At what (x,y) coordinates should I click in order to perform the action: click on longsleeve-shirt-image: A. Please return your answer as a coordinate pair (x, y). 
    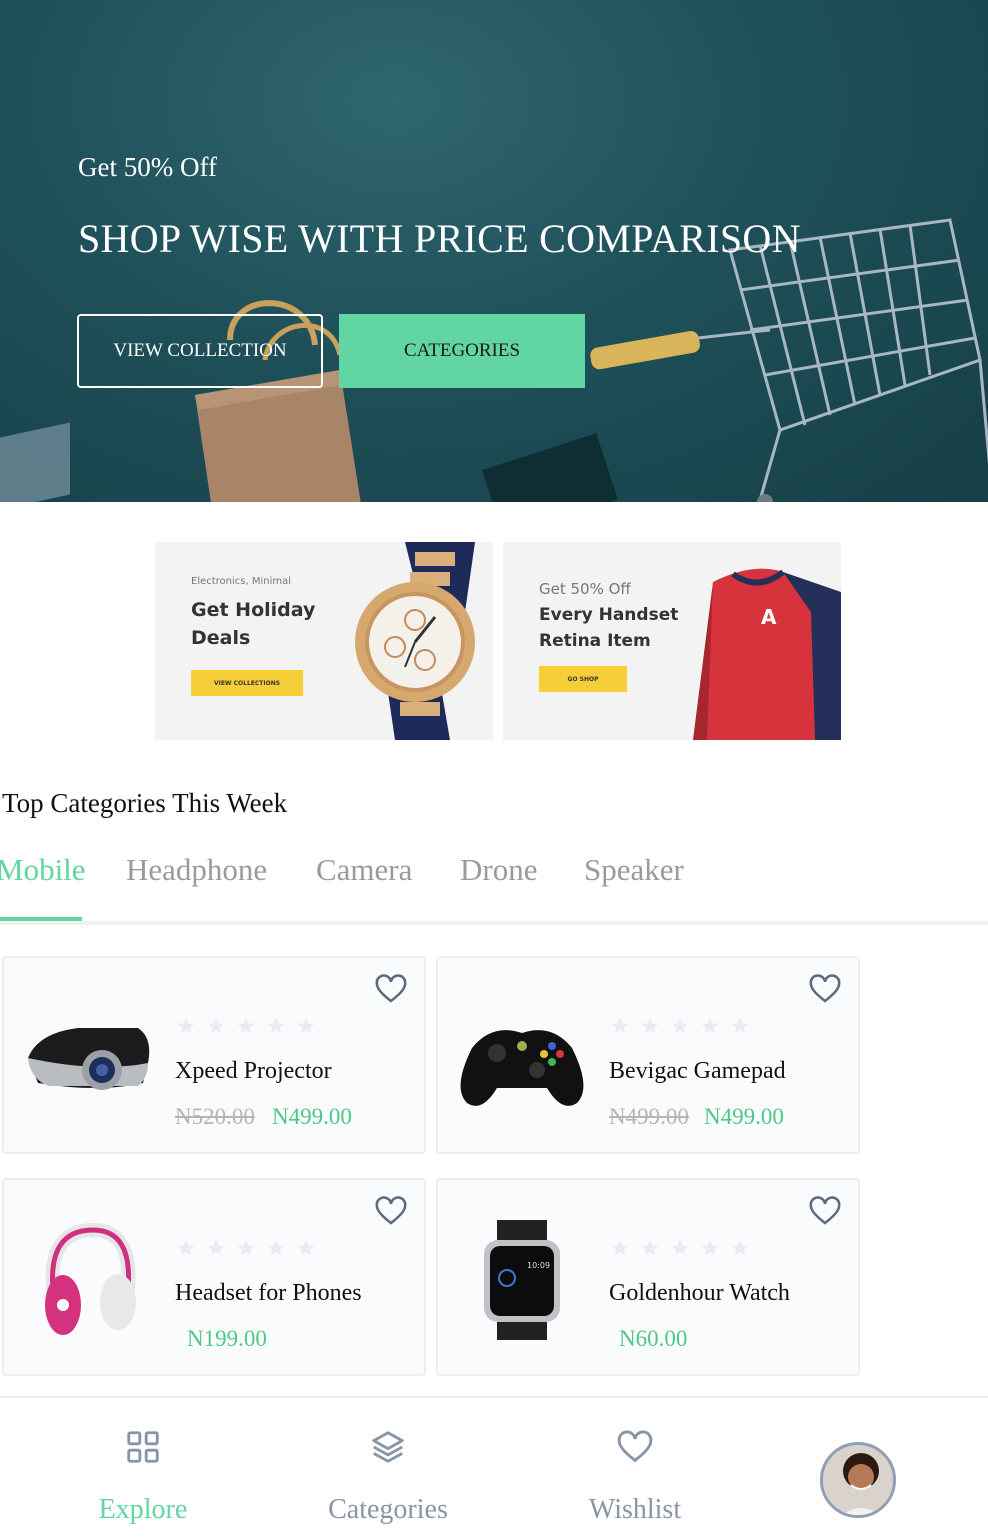
    Looking at the image, I should click on (767, 654).